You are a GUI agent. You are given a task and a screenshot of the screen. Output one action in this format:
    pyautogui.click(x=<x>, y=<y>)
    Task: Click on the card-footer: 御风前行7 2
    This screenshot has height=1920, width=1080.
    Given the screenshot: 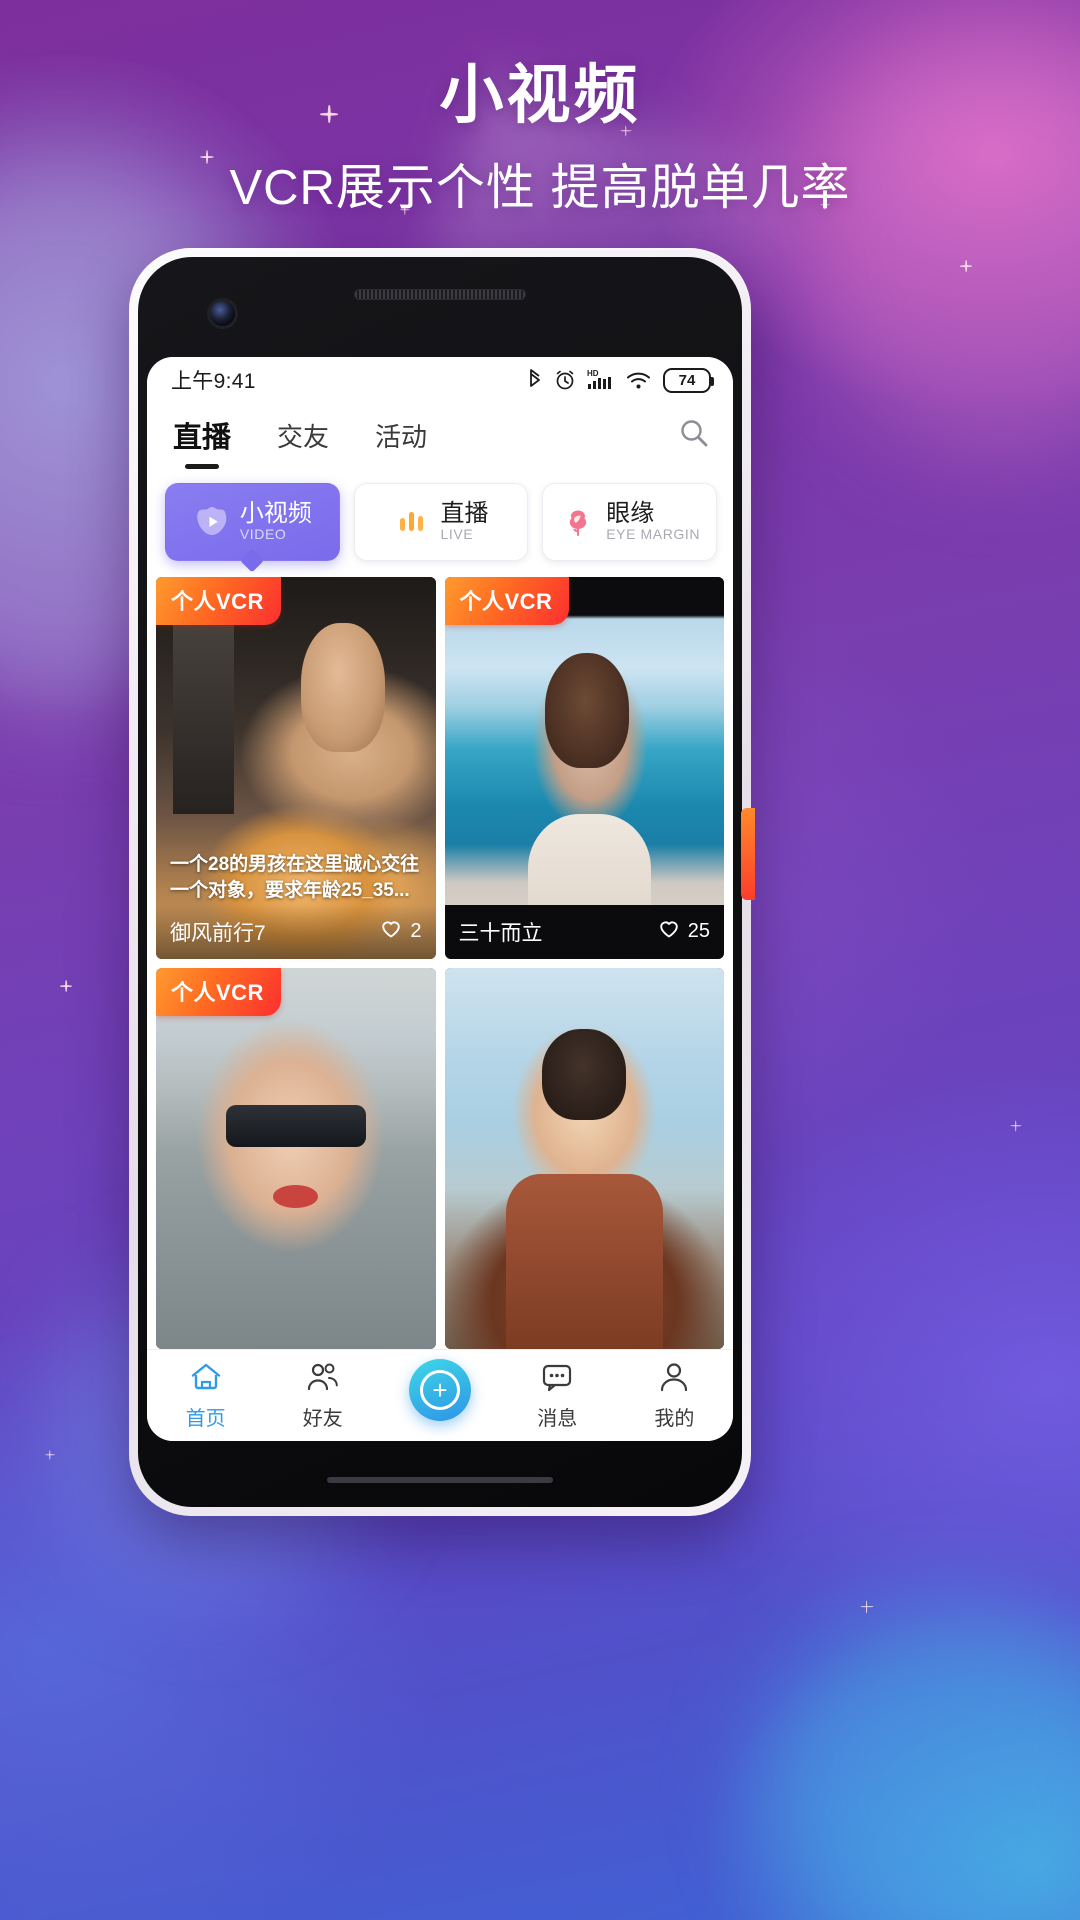 What is the action you would take?
    pyautogui.click(x=296, y=931)
    